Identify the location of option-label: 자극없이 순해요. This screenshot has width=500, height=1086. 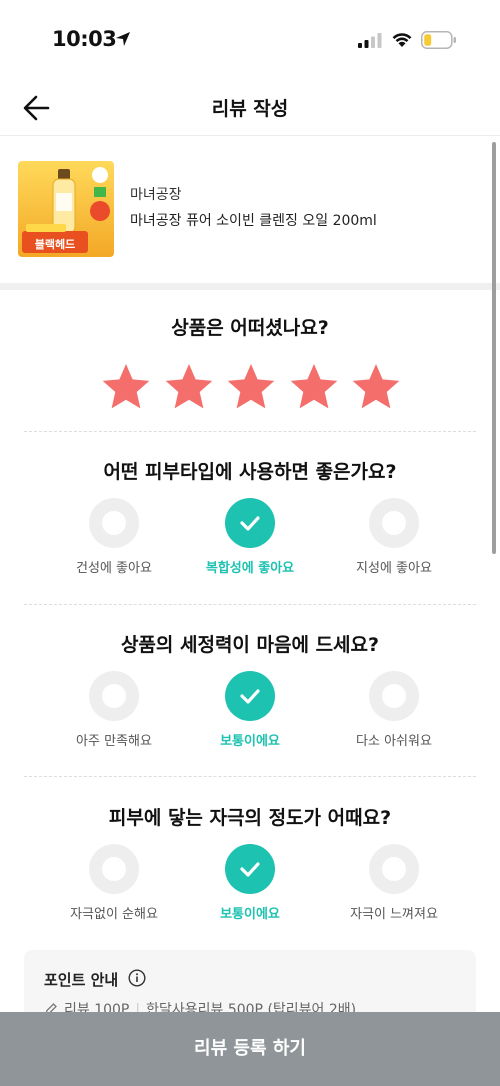
(114, 914).